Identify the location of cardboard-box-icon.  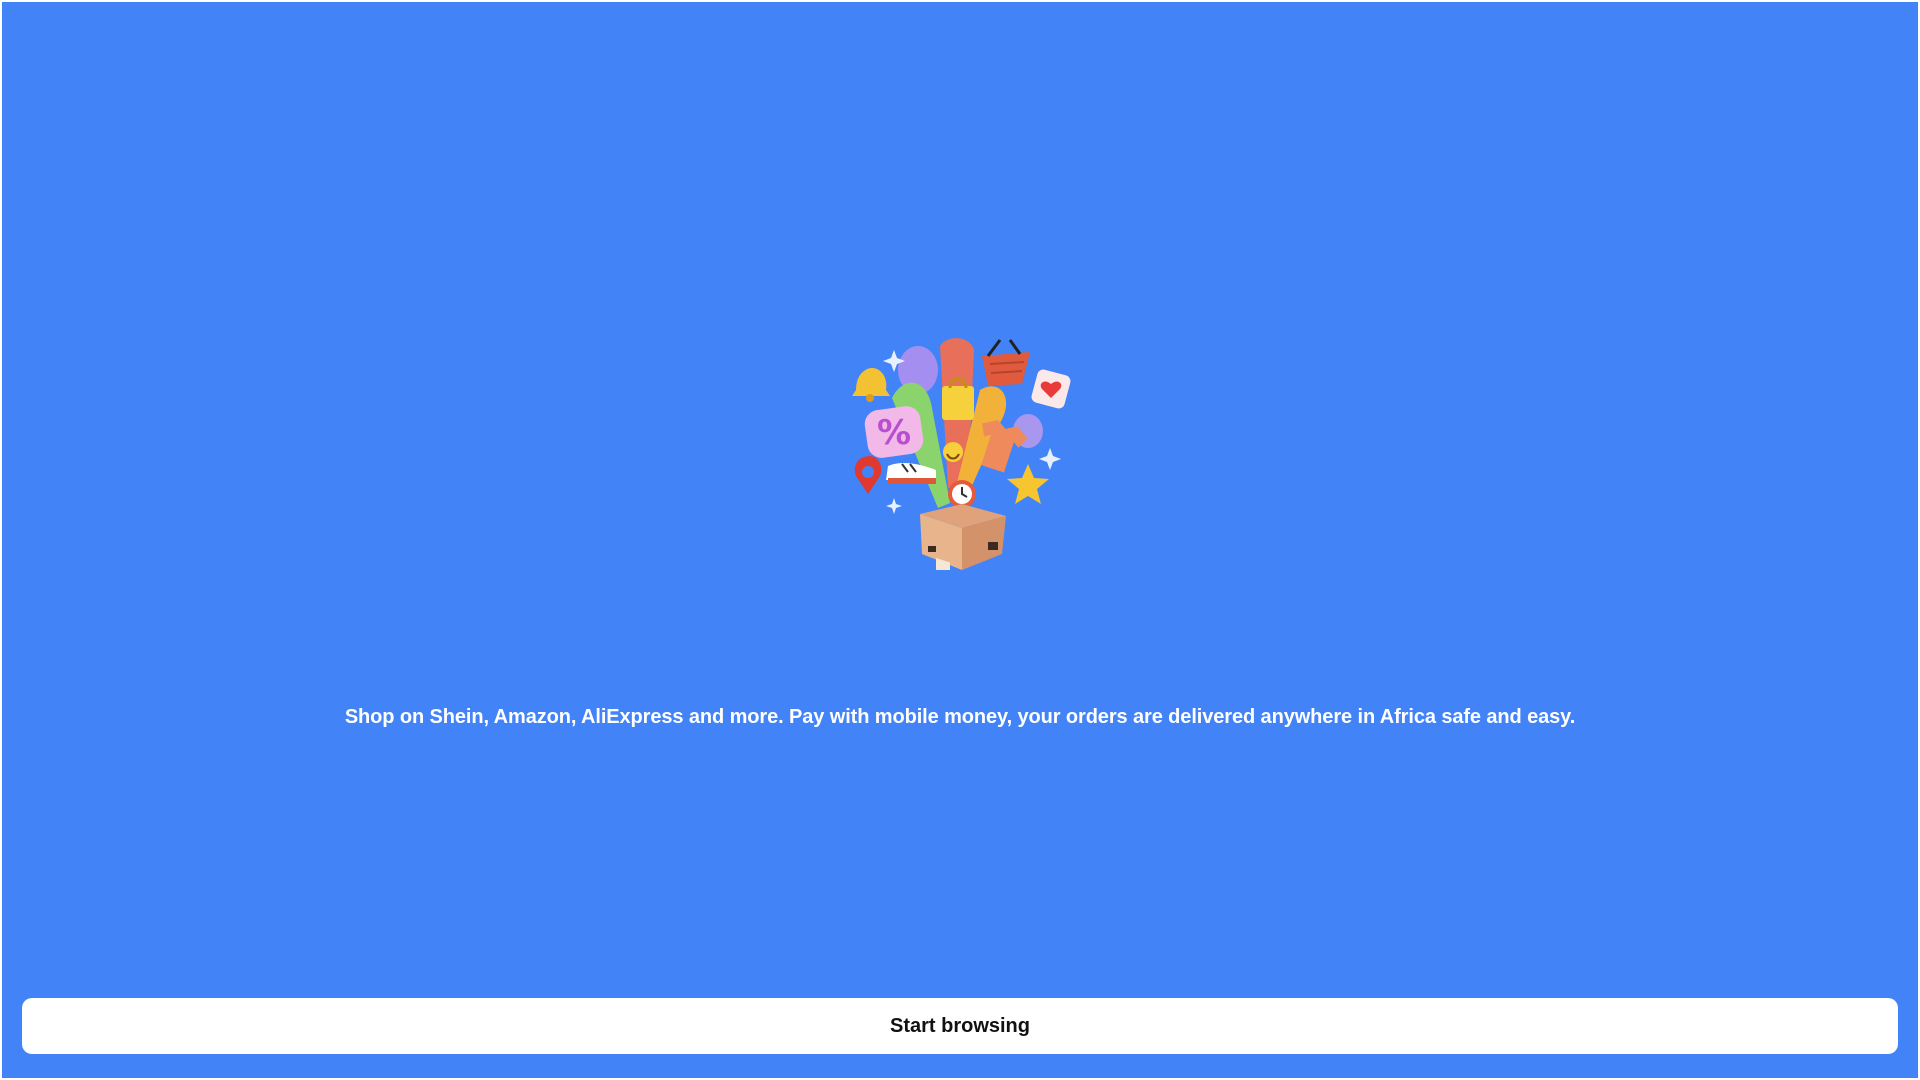
(963, 537).